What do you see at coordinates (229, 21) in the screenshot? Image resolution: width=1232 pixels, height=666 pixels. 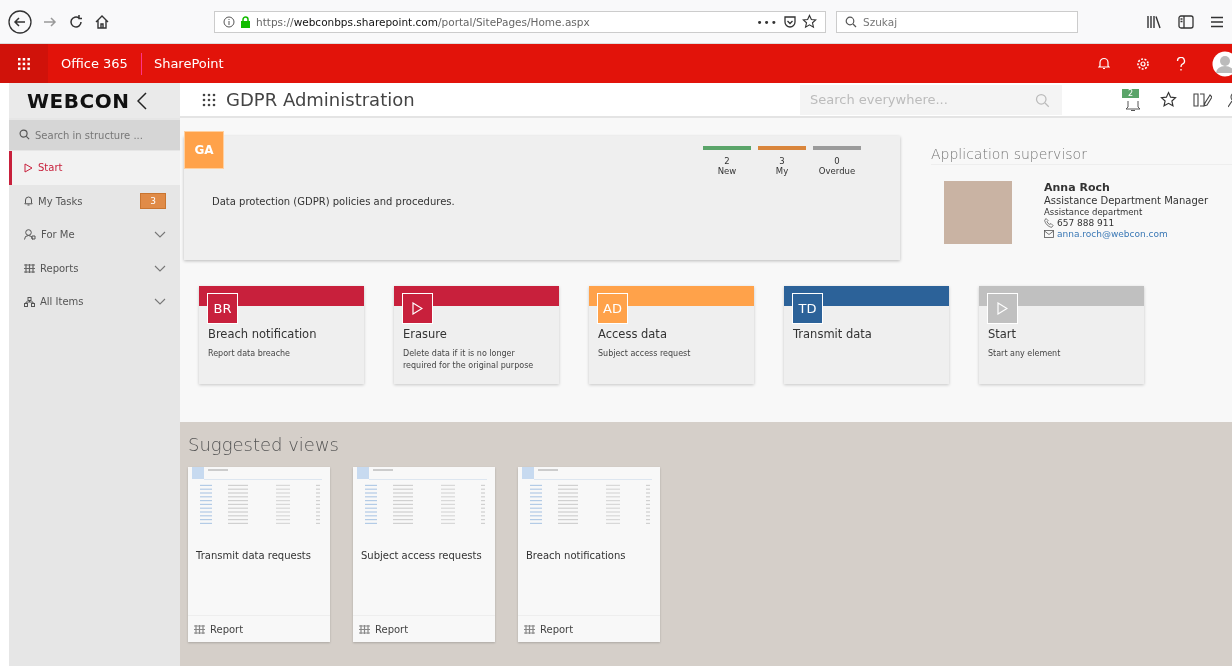 I see `info-icon` at bounding box center [229, 21].